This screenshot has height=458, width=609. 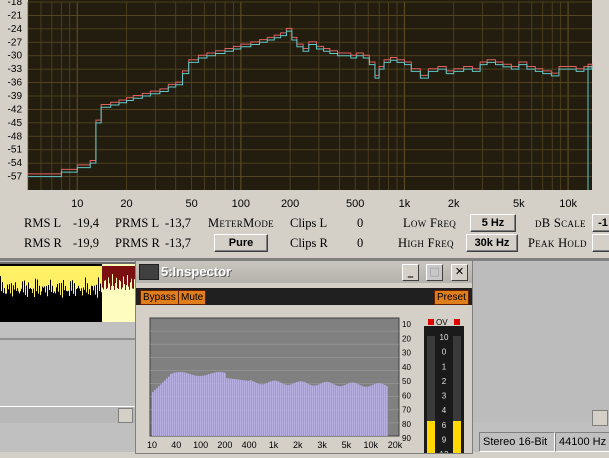 I want to click on x-tick-label: 100, so click(x=241, y=204).